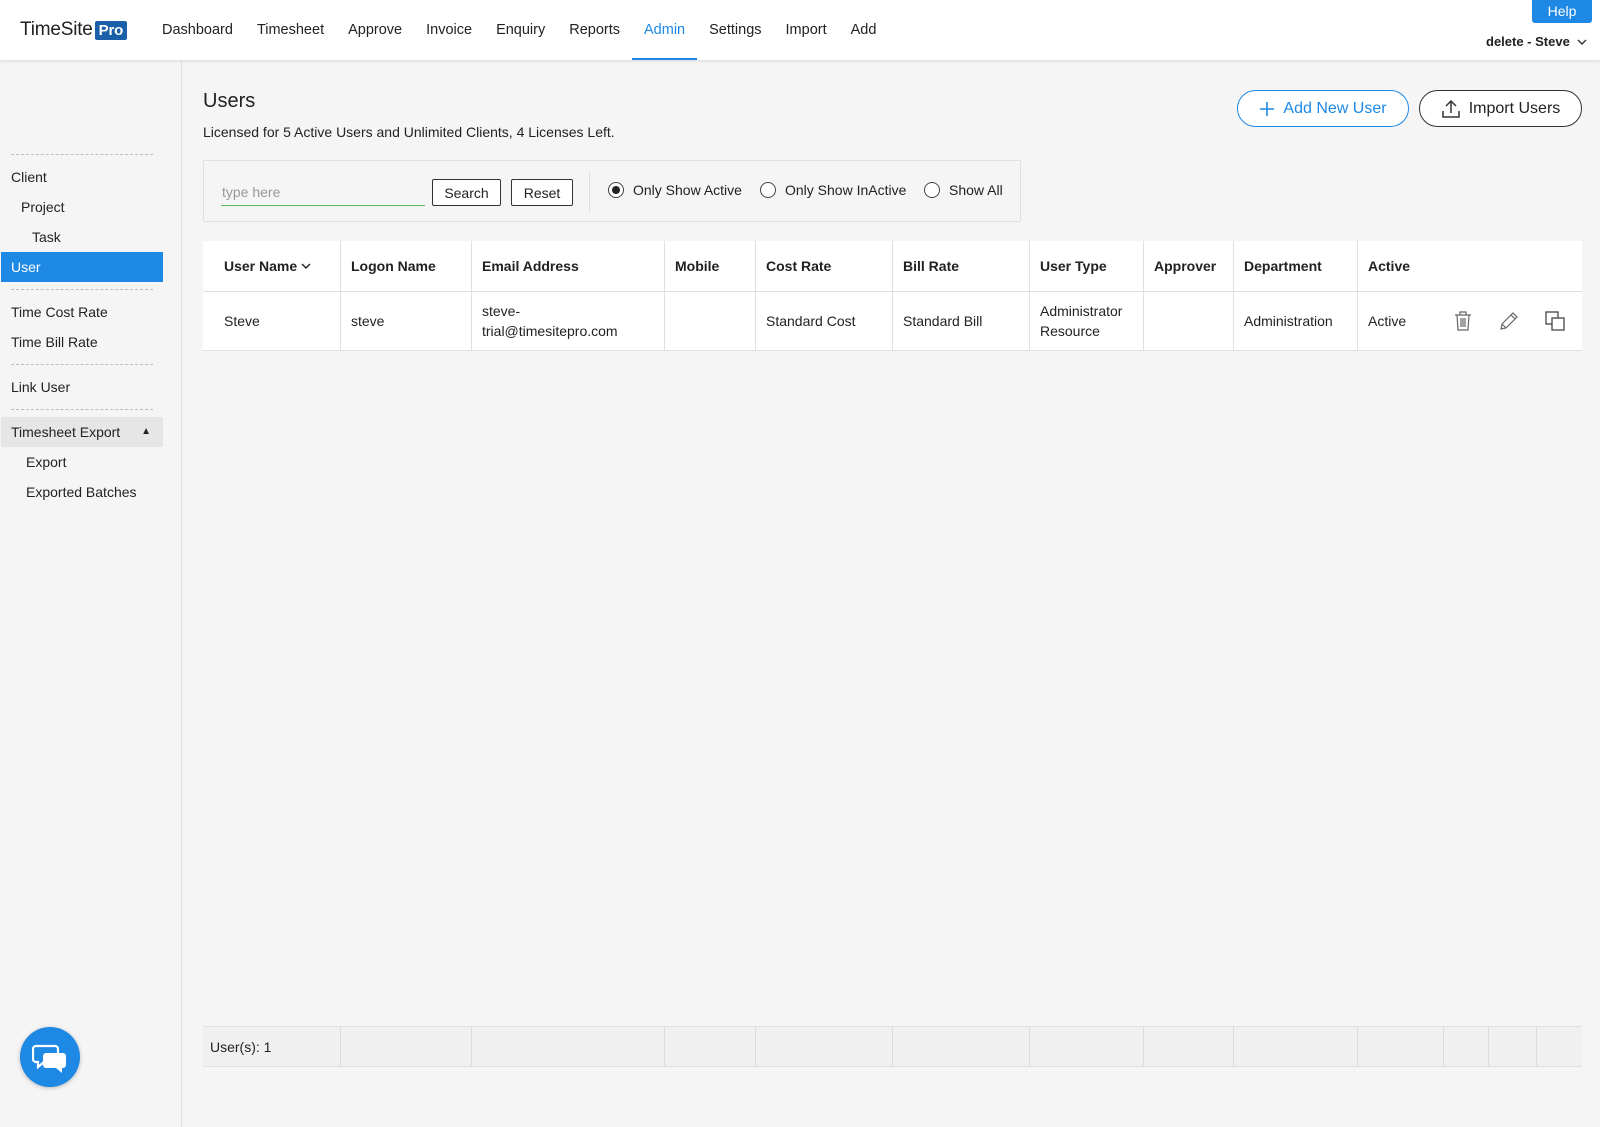 This screenshot has height=1127, width=1600. What do you see at coordinates (66, 432) in the screenshot?
I see `sidebar-group-label: Timesheet Export` at bounding box center [66, 432].